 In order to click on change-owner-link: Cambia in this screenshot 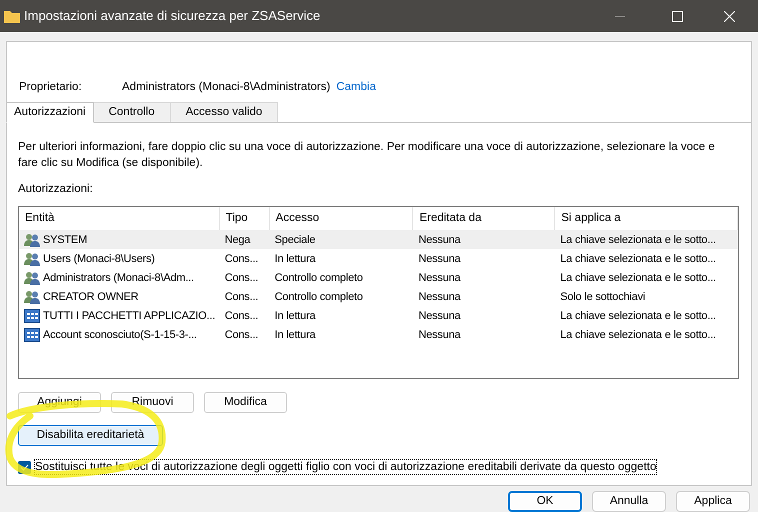, I will do `click(356, 87)`.